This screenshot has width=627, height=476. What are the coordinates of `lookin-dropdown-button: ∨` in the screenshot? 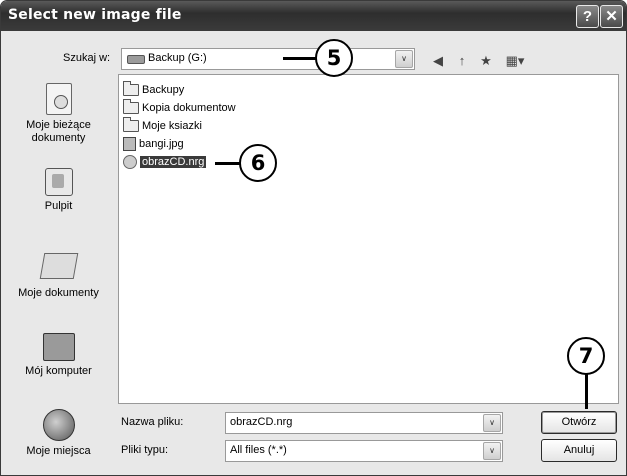 It's located at (404, 59).